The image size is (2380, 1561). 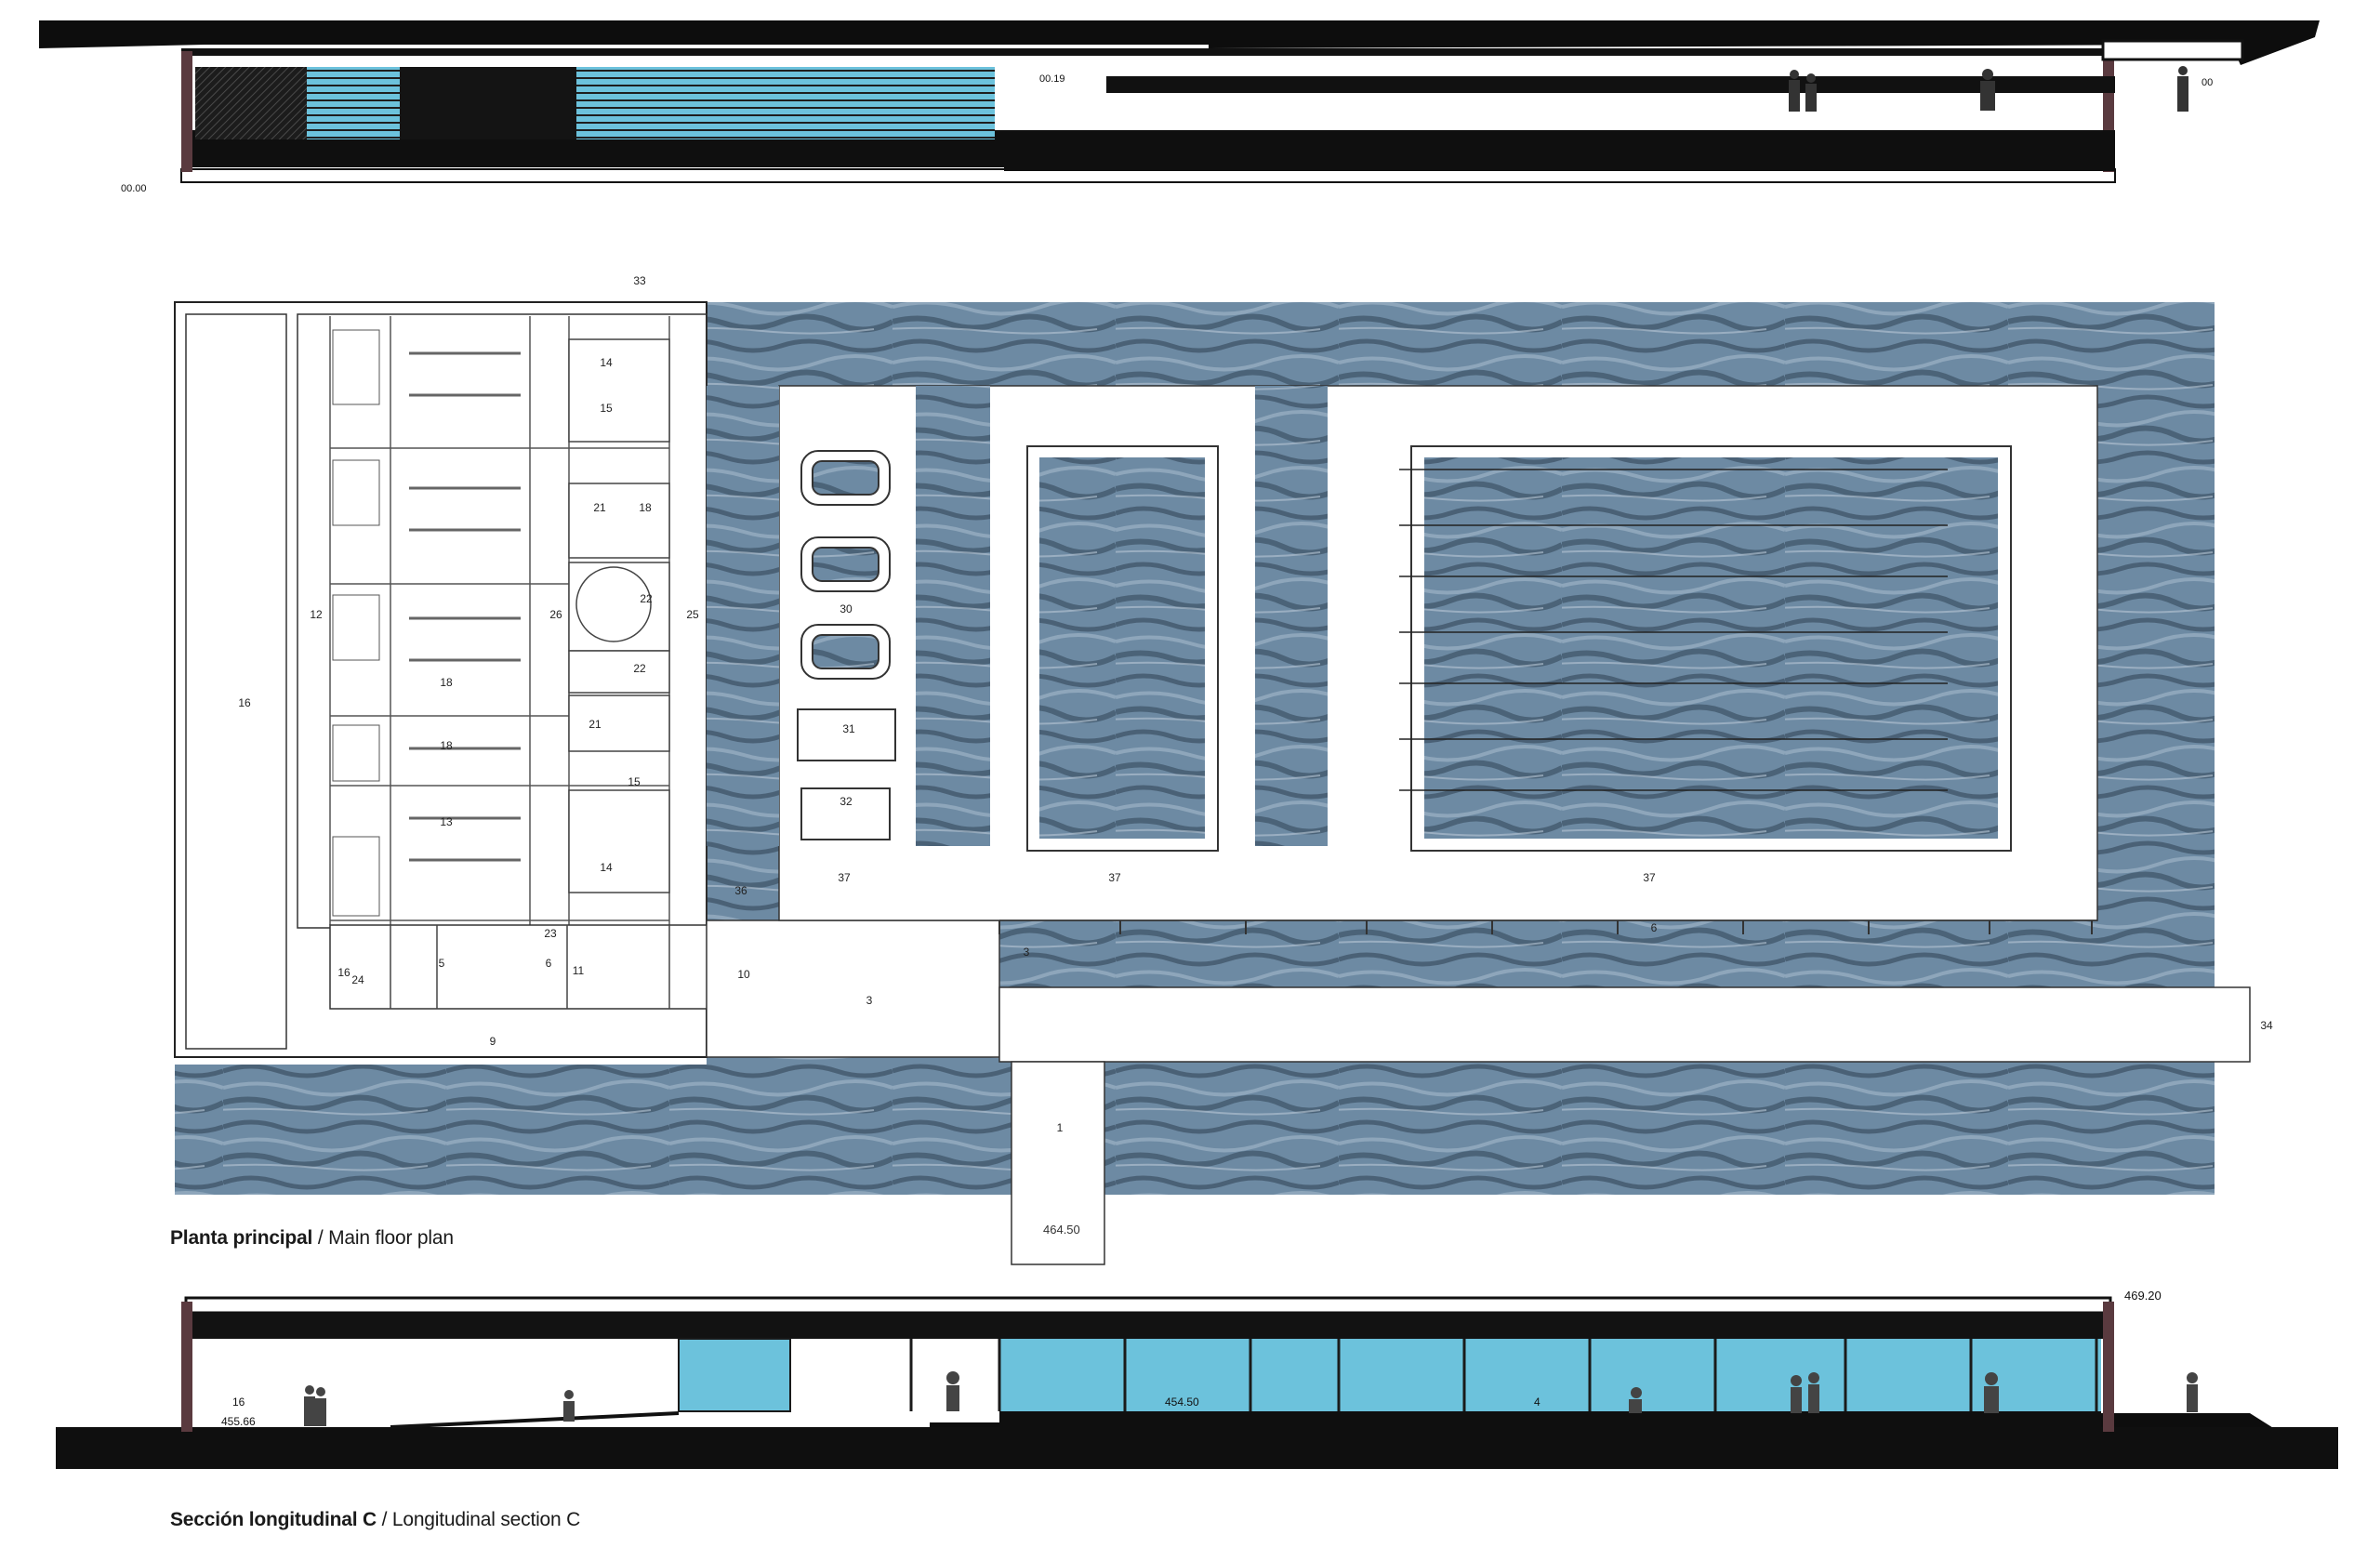 What do you see at coordinates (743, 616) in the screenshot?
I see `plan-deck-gap-left` at bounding box center [743, 616].